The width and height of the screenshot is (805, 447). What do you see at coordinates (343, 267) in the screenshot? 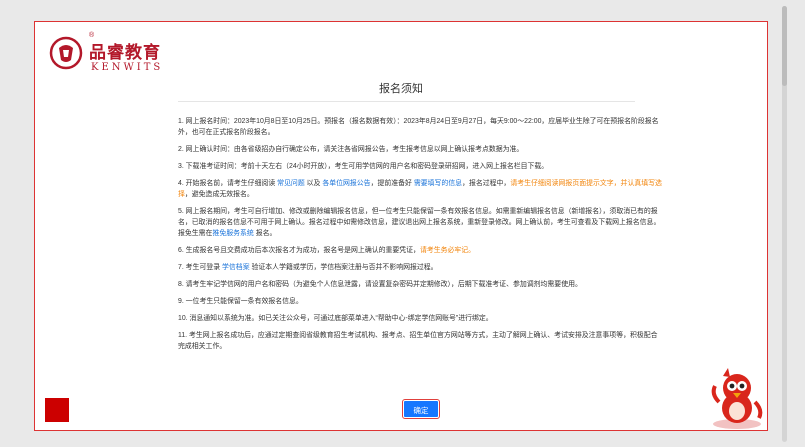
I see `notice-text: 验证本人学籍或学历，学信档案注册与否并不影响网报过程。` at bounding box center [343, 267].